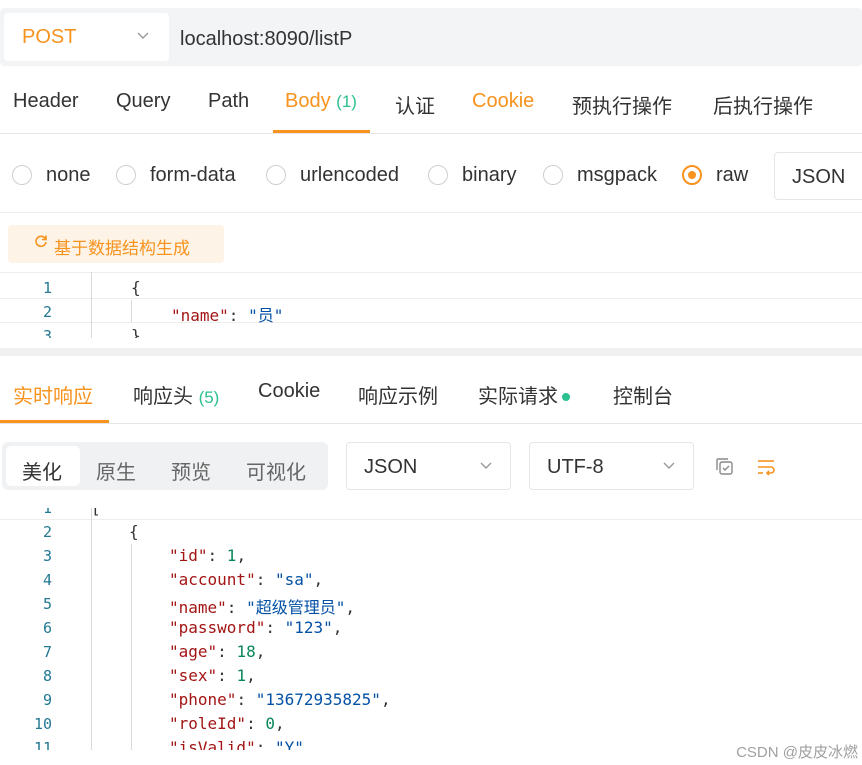  What do you see at coordinates (246, 651) in the screenshot?
I see `json-value: 18` at bounding box center [246, 651].